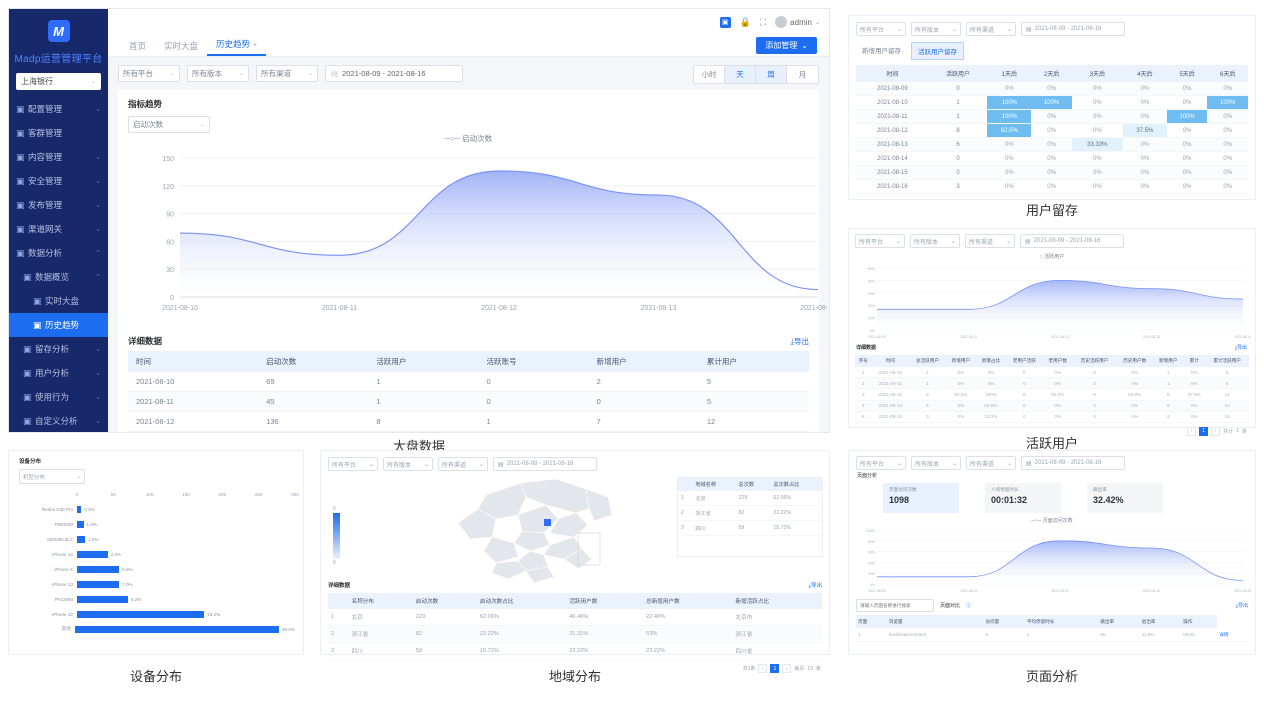 This screenshot has width=1264, height=711. What do you see at coordinates (872, 306) in the screenshot?
I see `svg-text: 30%` at bounding box center [872, 306].